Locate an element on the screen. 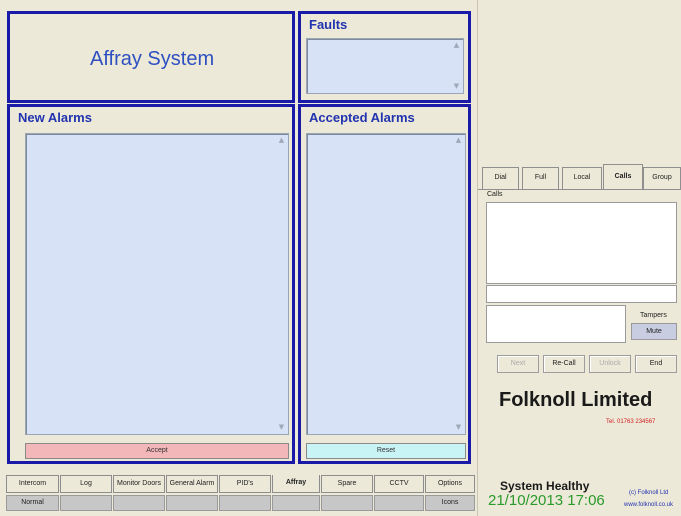  unlock-button: Unlock is located at coordinates (610, 364).